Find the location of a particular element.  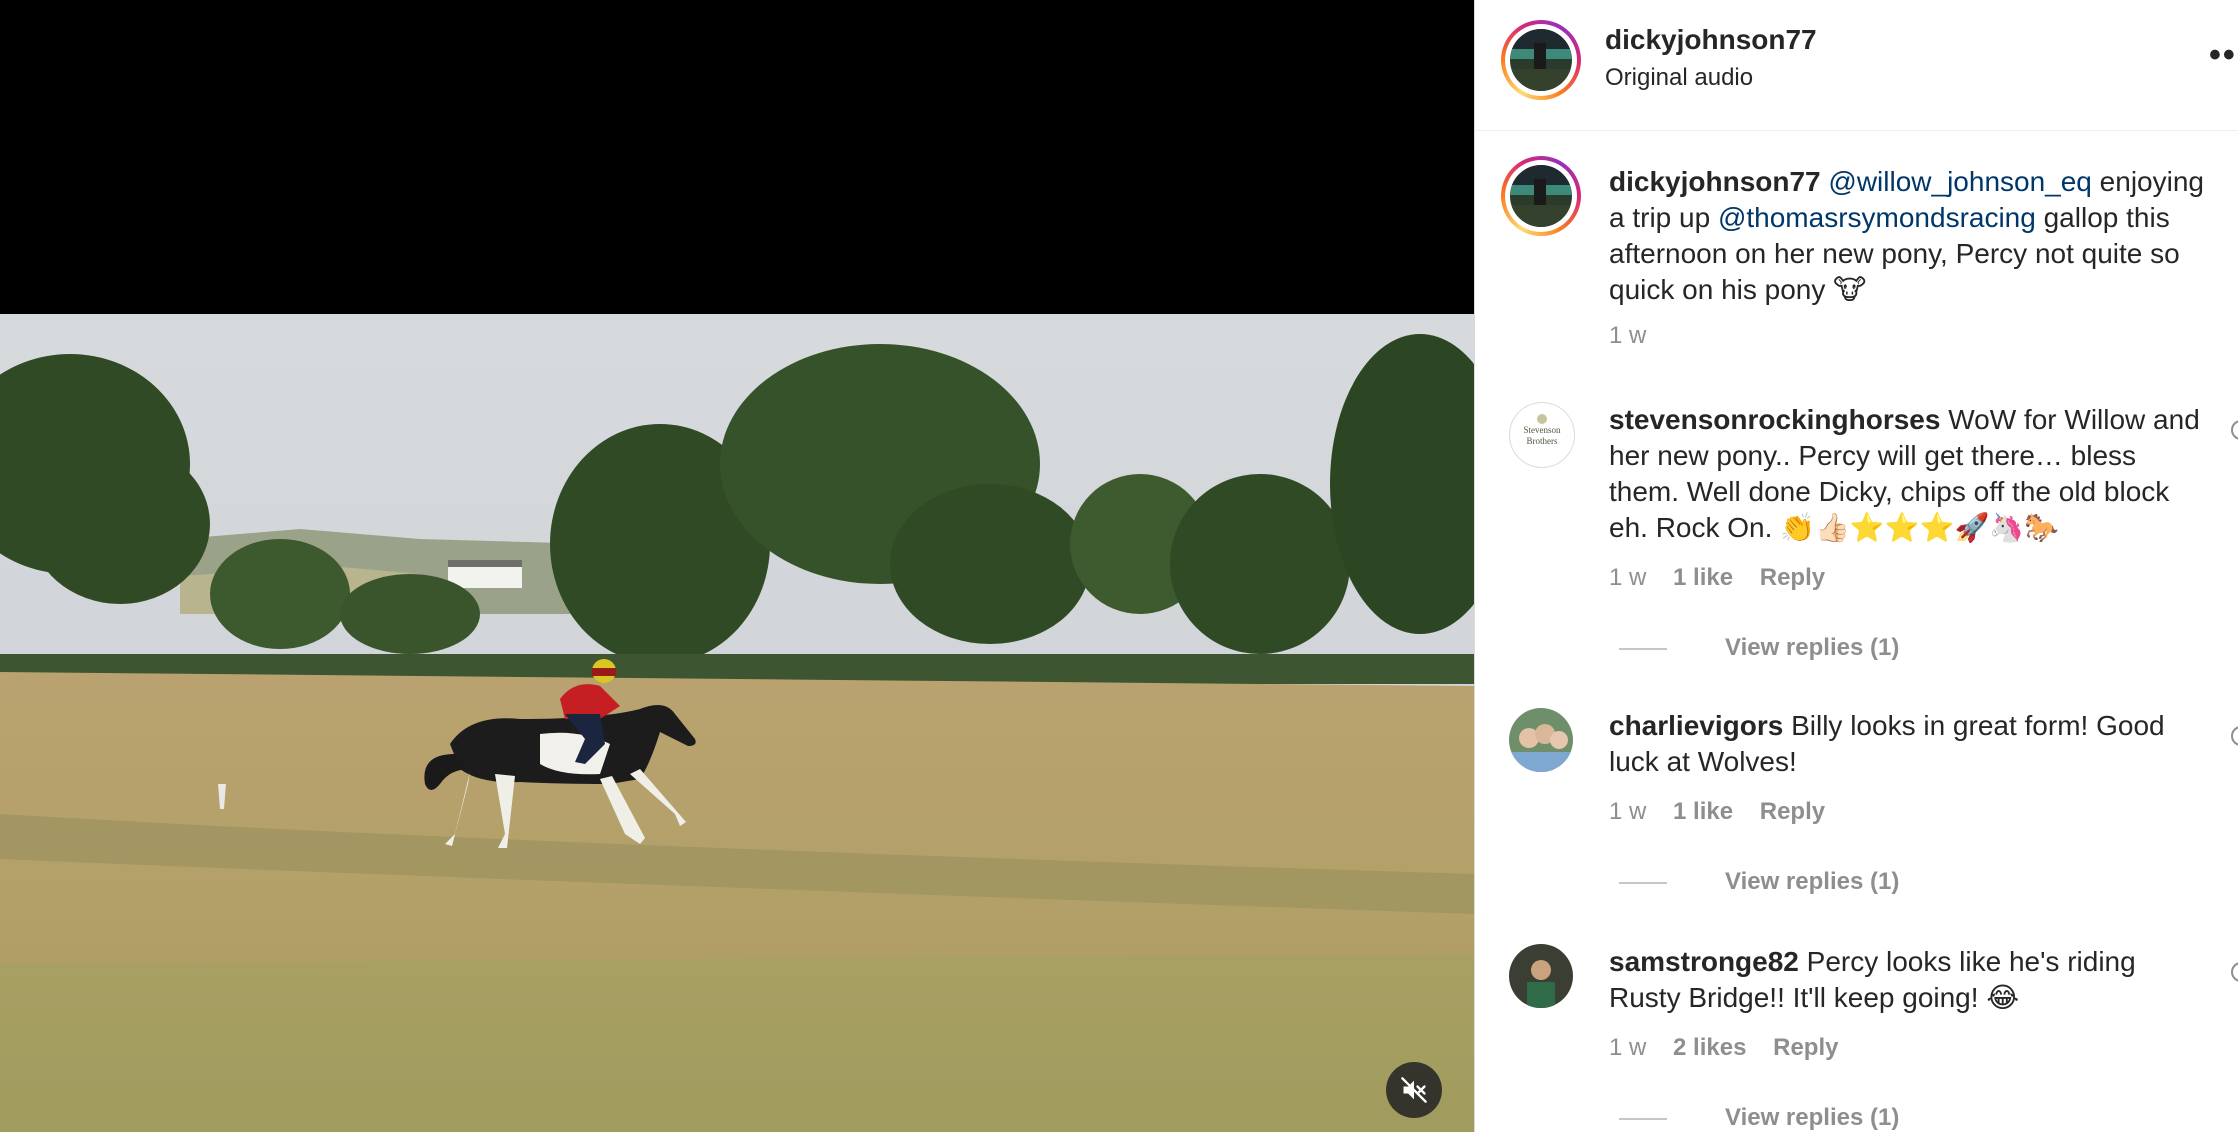

caption-meta: 1 w is located at coordinates (1637, 336).